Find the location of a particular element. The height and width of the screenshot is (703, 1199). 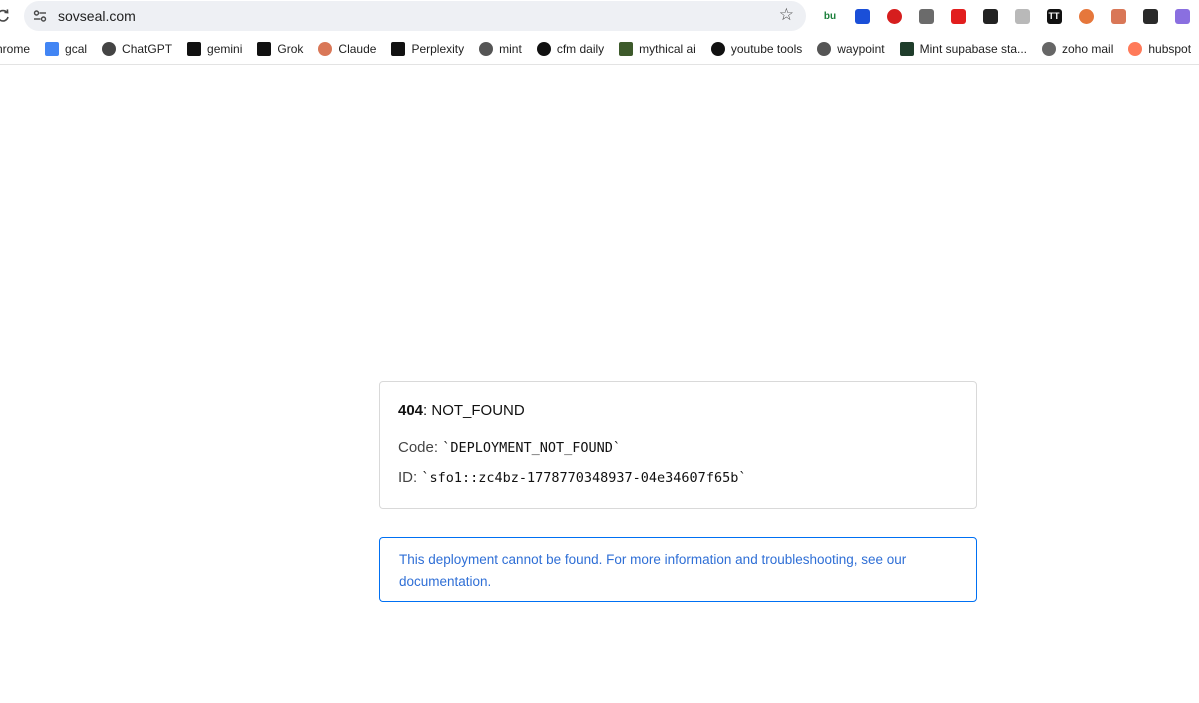

tt-extension-icon: TT is located at coordinates (1054, 16).